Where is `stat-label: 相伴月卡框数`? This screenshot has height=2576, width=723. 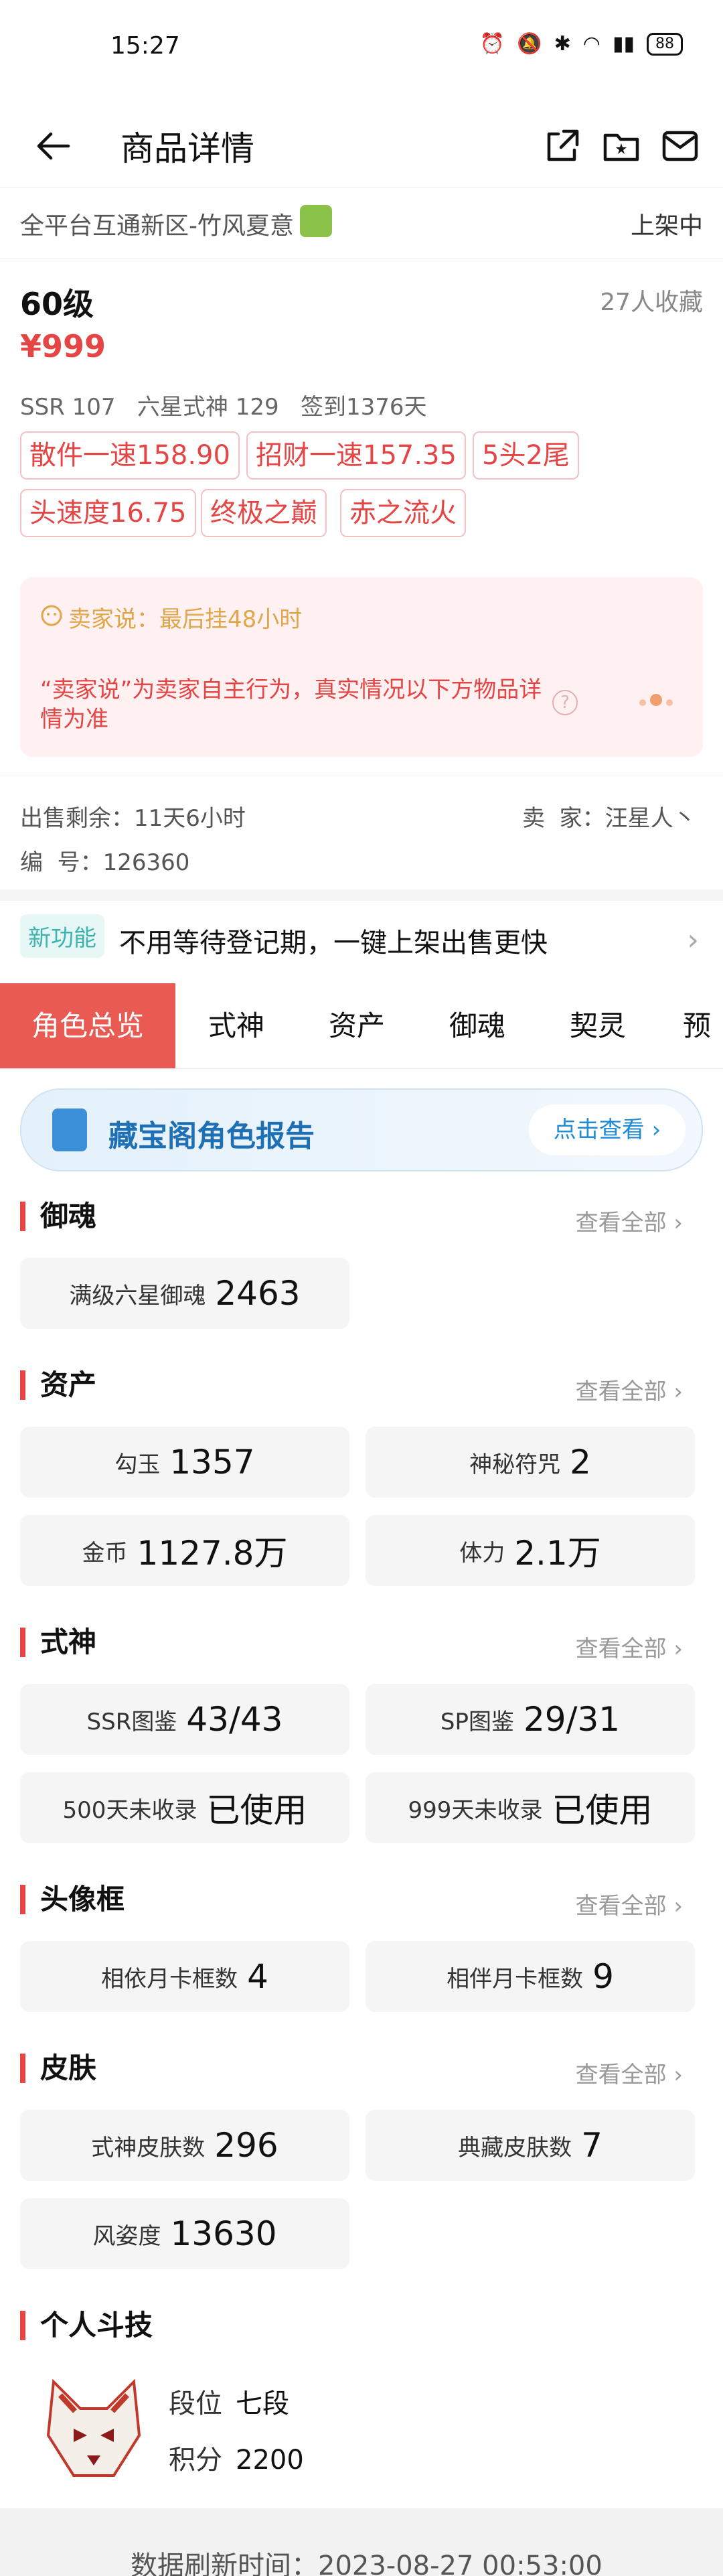 stat-label: 相伴月卡框数 is located at coordinates (515, 1979).